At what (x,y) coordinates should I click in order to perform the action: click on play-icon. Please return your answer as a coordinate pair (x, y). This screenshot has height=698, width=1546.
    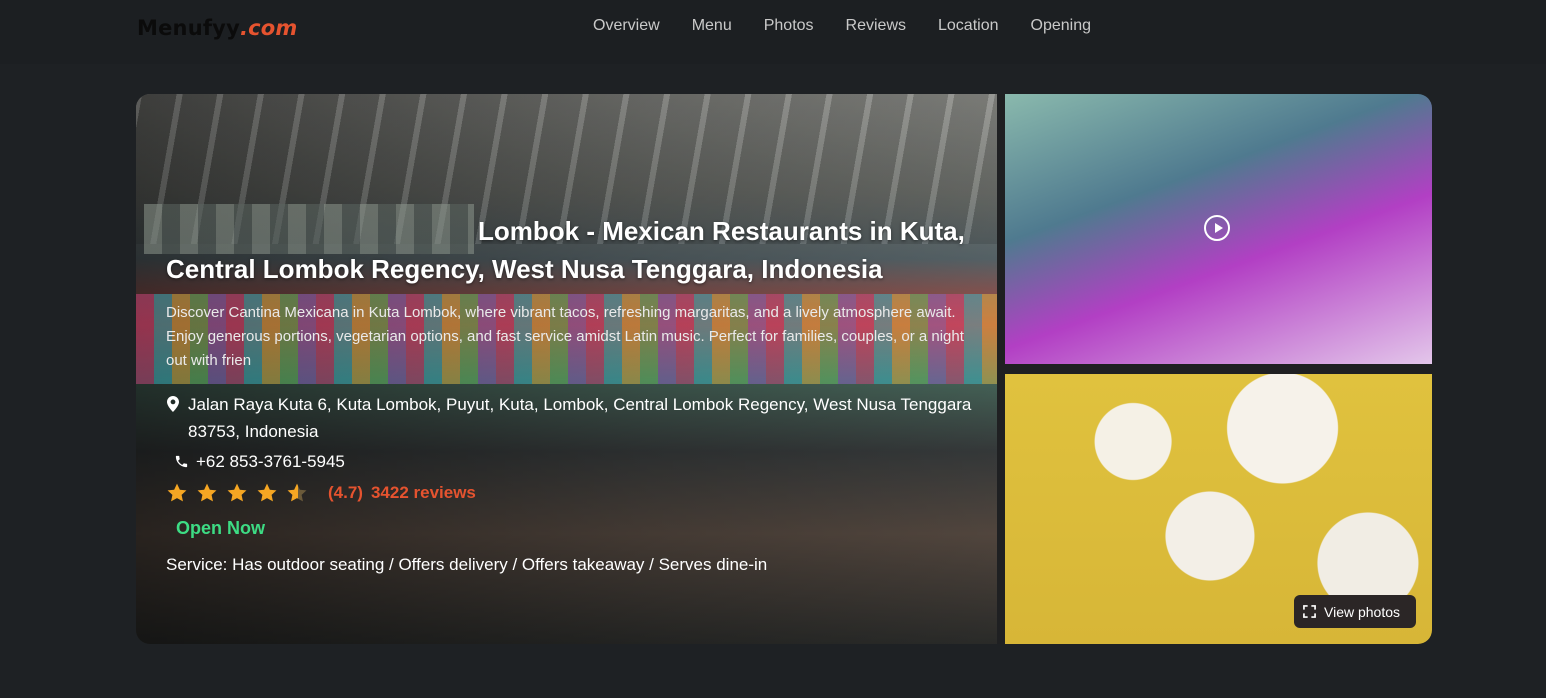
    Looking at the image, I should click on (1217, 228).